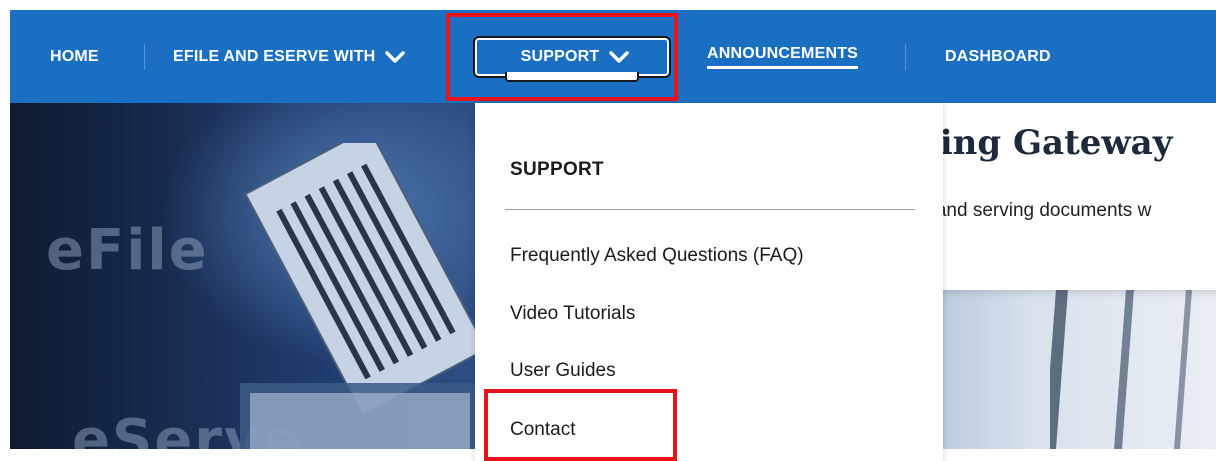 This screenshot has height=461, width=1216. I want to click on nav-support-label: SUPPORT, so click(560, 56).